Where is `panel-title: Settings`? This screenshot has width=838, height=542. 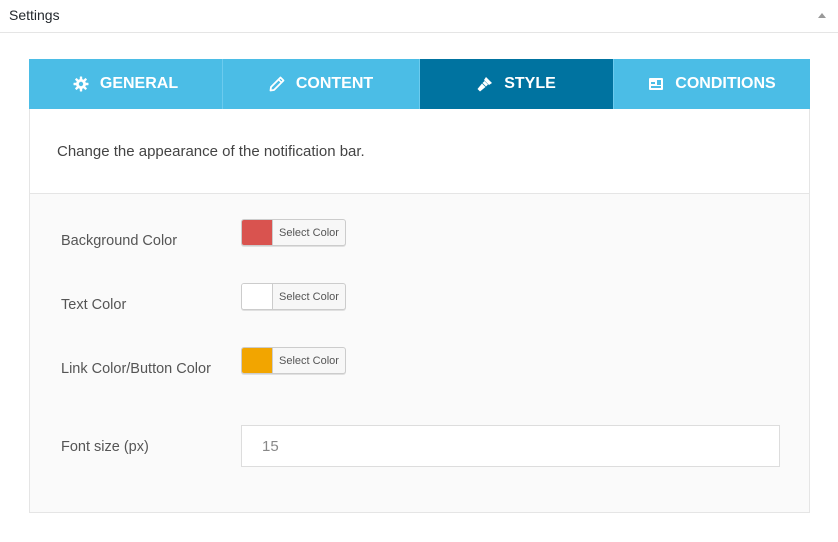
panel-title: Settings is located at coordinates (34, 15).